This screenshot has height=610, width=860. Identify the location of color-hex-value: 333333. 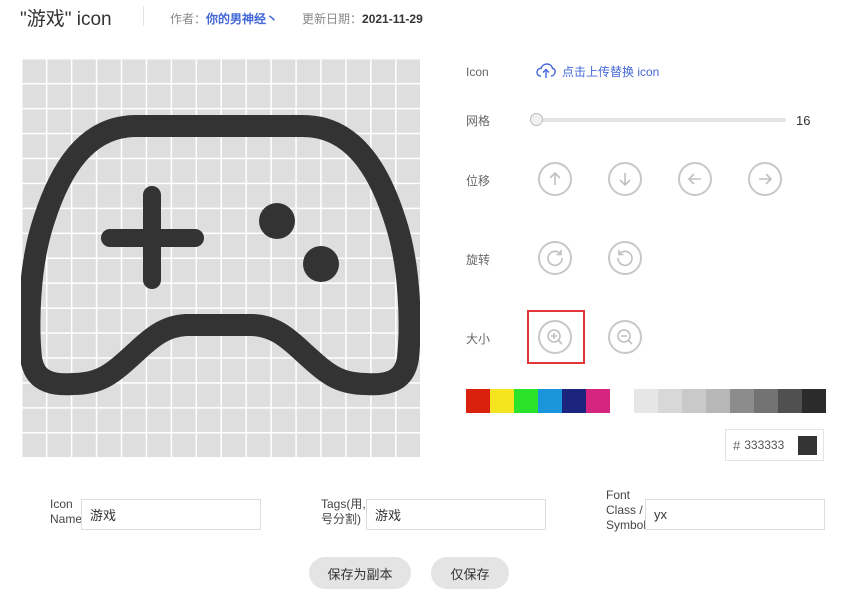
(764, 445).